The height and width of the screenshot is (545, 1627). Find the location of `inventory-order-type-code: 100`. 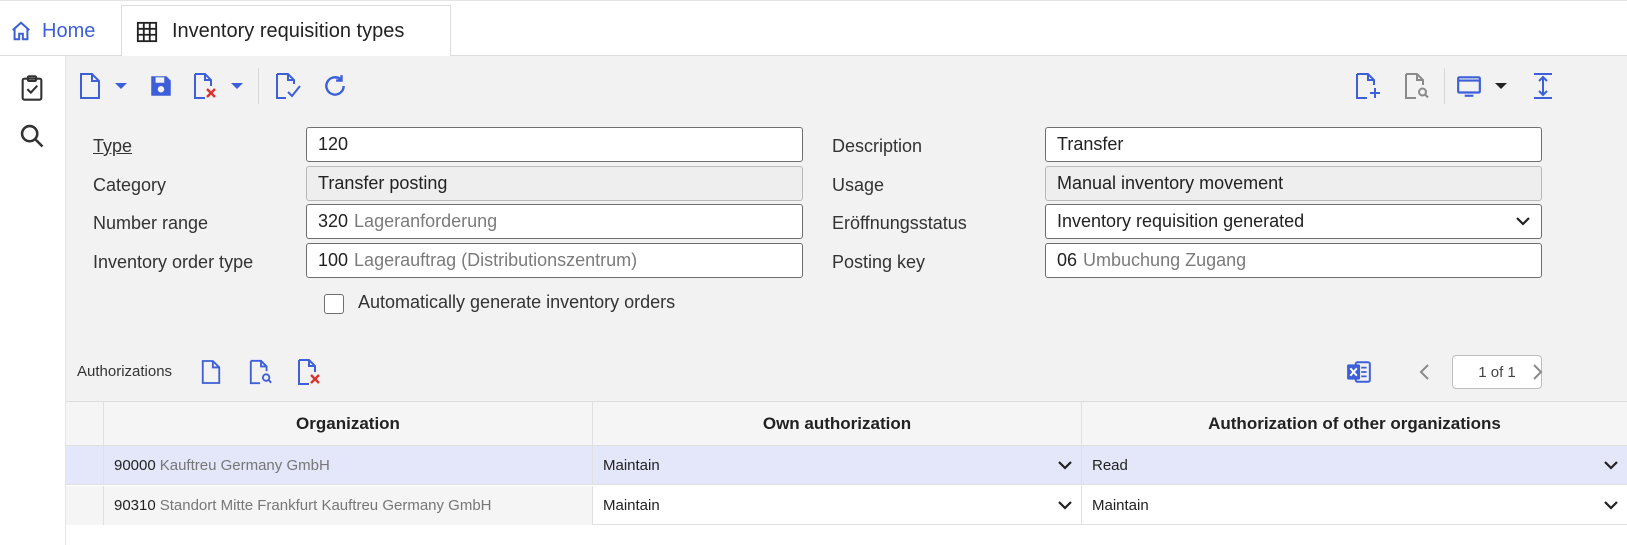

inventory-order-type-code: 100 is located at coordinates (333, 260).